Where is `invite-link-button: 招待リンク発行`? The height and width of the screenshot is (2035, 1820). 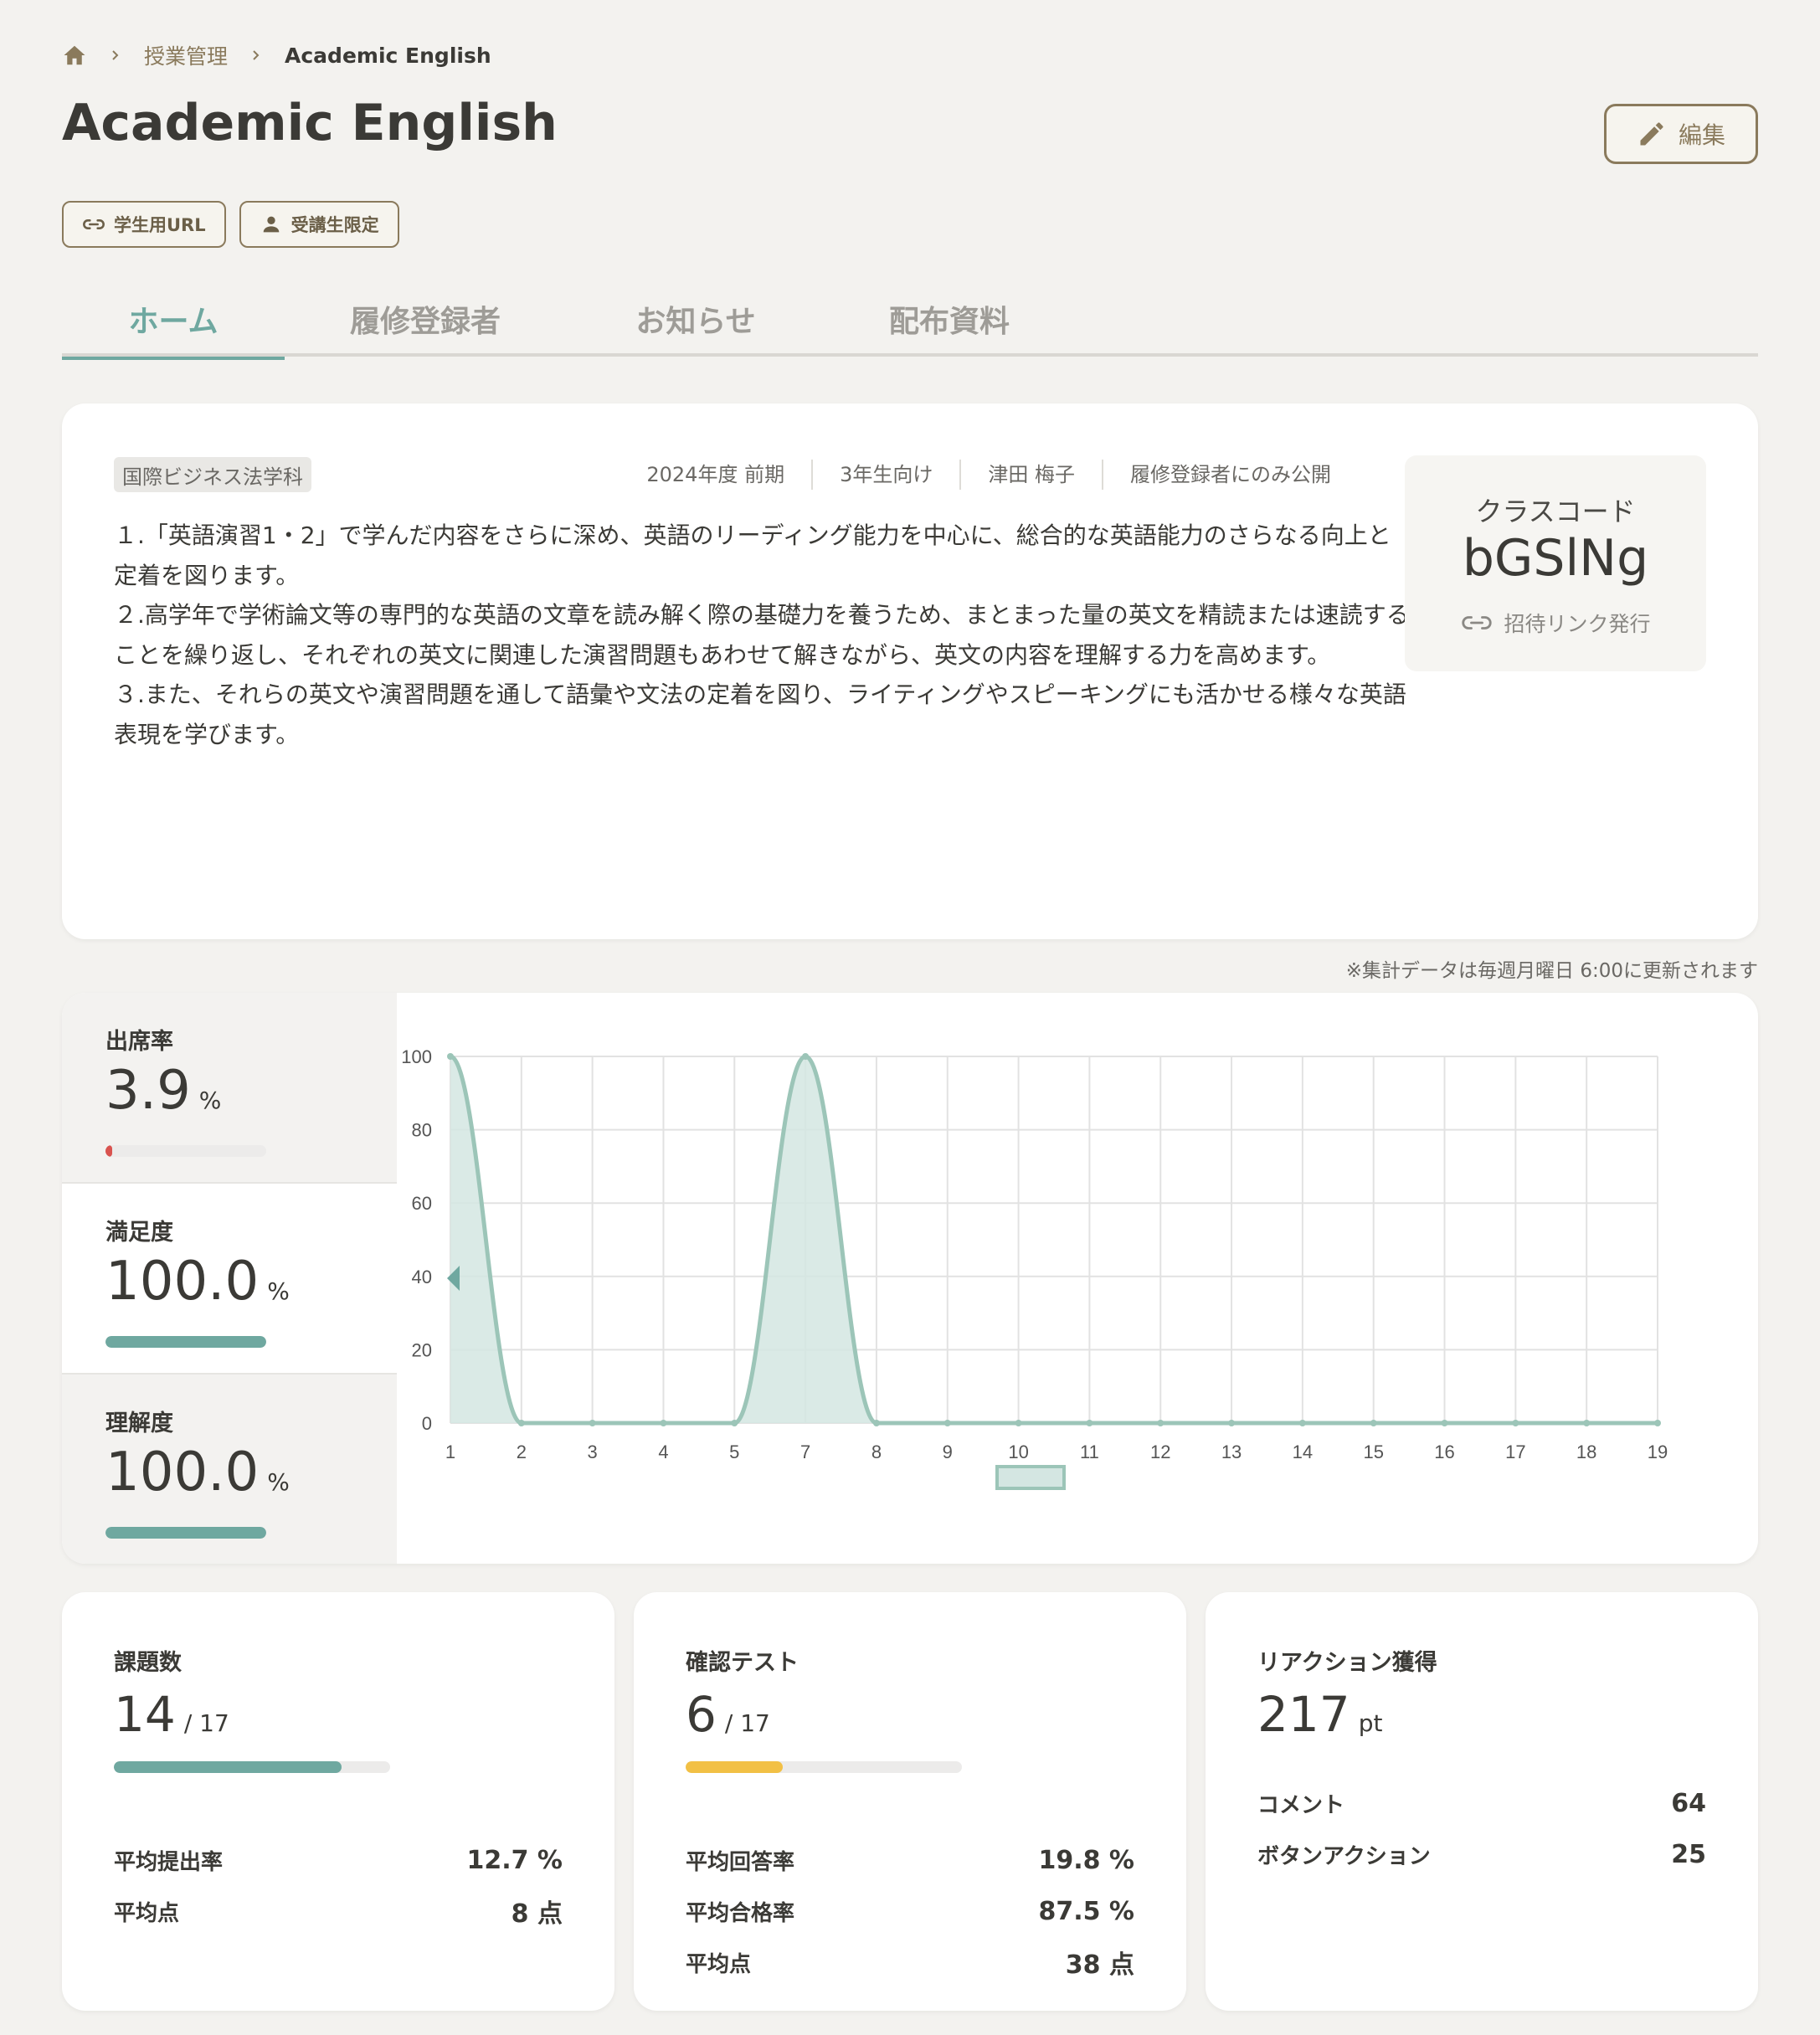
invite-link-button: 招待リンク発行 is located at coordinates (1555, 623).